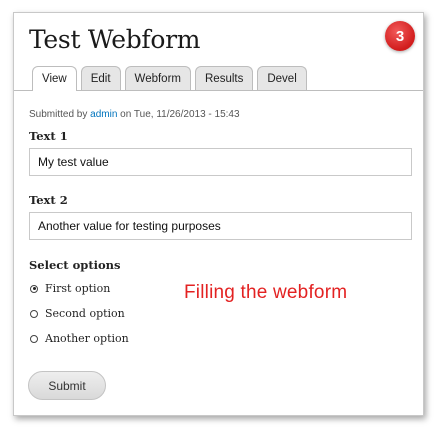 The image size is (440, 429). I want to click on text2-label: Text 2, so click(48, 200).